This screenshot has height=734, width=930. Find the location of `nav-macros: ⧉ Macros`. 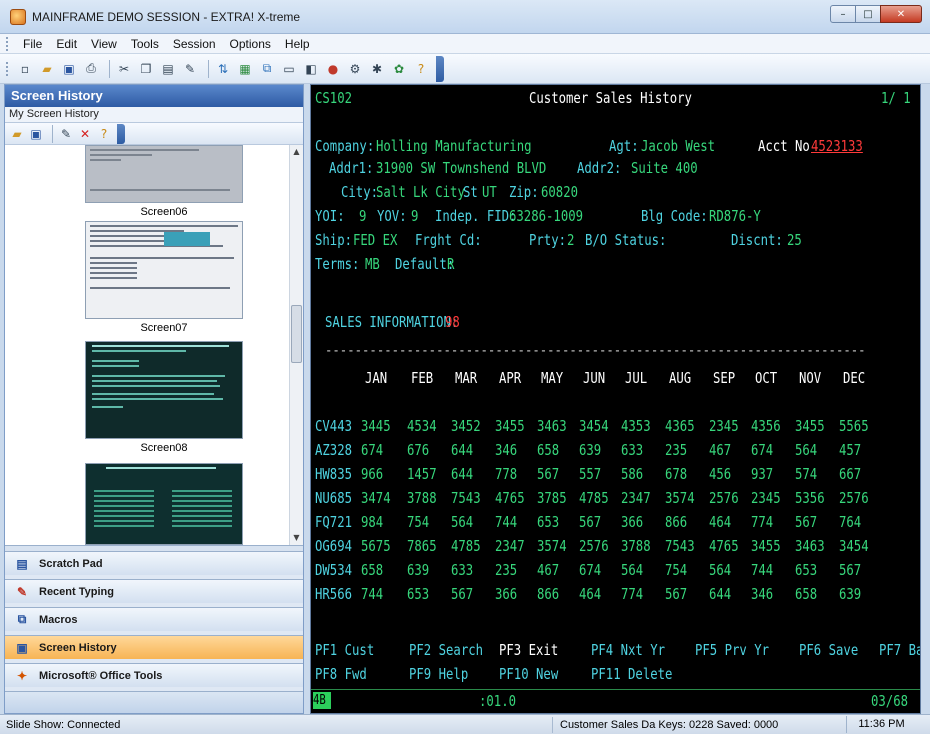

nav-macros: ⧉ Macros is located at coordinates (154, 619).